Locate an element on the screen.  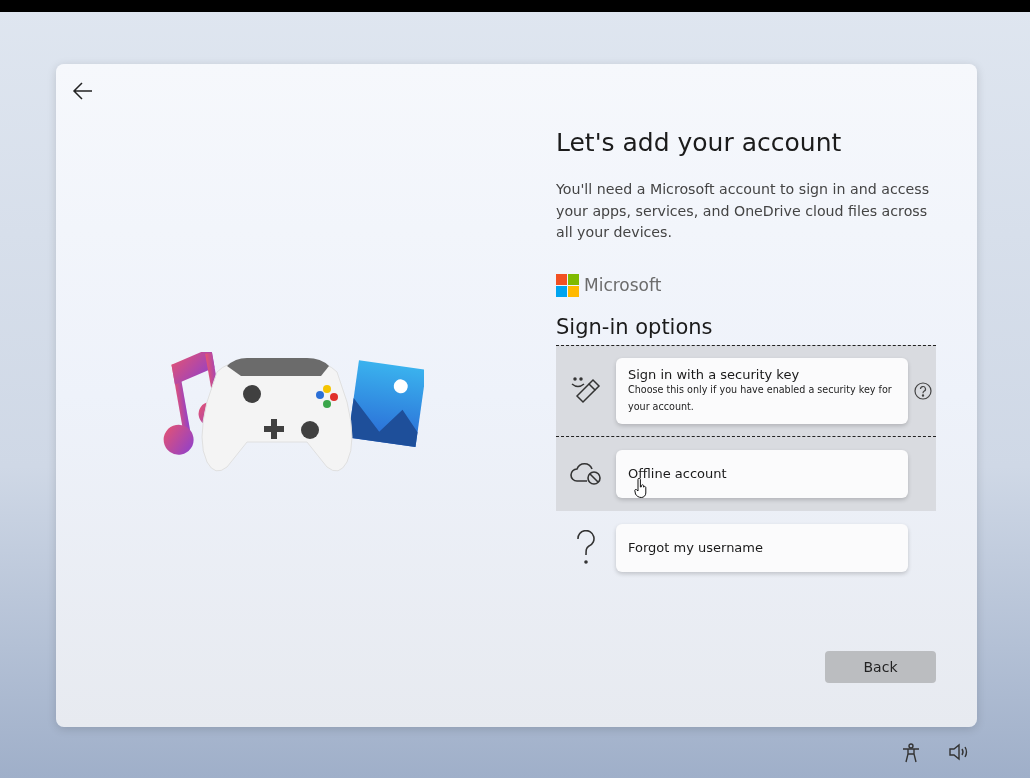
sign-in-option-row: Sign in with a security key Choose this only if you have enabled a security key for your account. is located at coordinates (746, 390).